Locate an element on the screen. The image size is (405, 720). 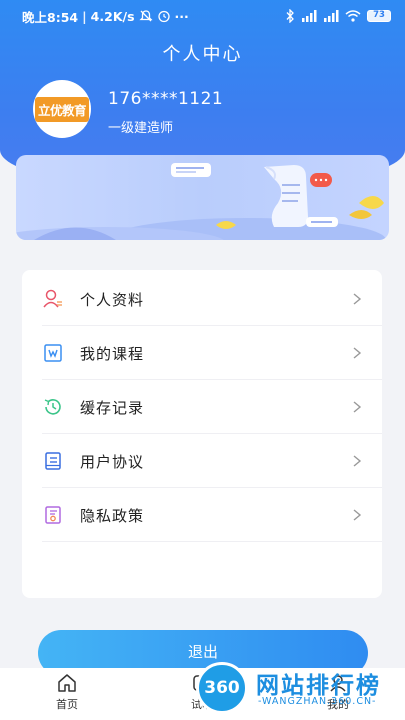
watermark: 360 网站排行榜 -WANGZHAN.360.CN- is located at coordinates (300, 690).